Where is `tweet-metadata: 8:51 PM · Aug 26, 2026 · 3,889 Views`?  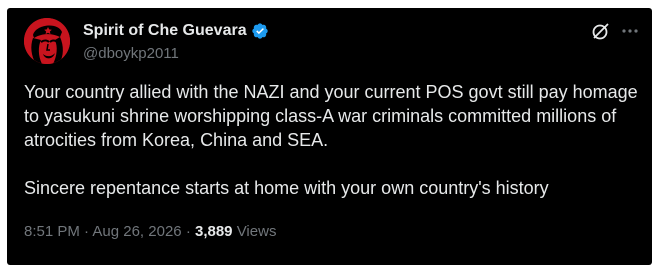
tweet-metadata: 8:51 PM · Aug 26, 2026 · 3,889 Views is located at coordinates (150, 231).